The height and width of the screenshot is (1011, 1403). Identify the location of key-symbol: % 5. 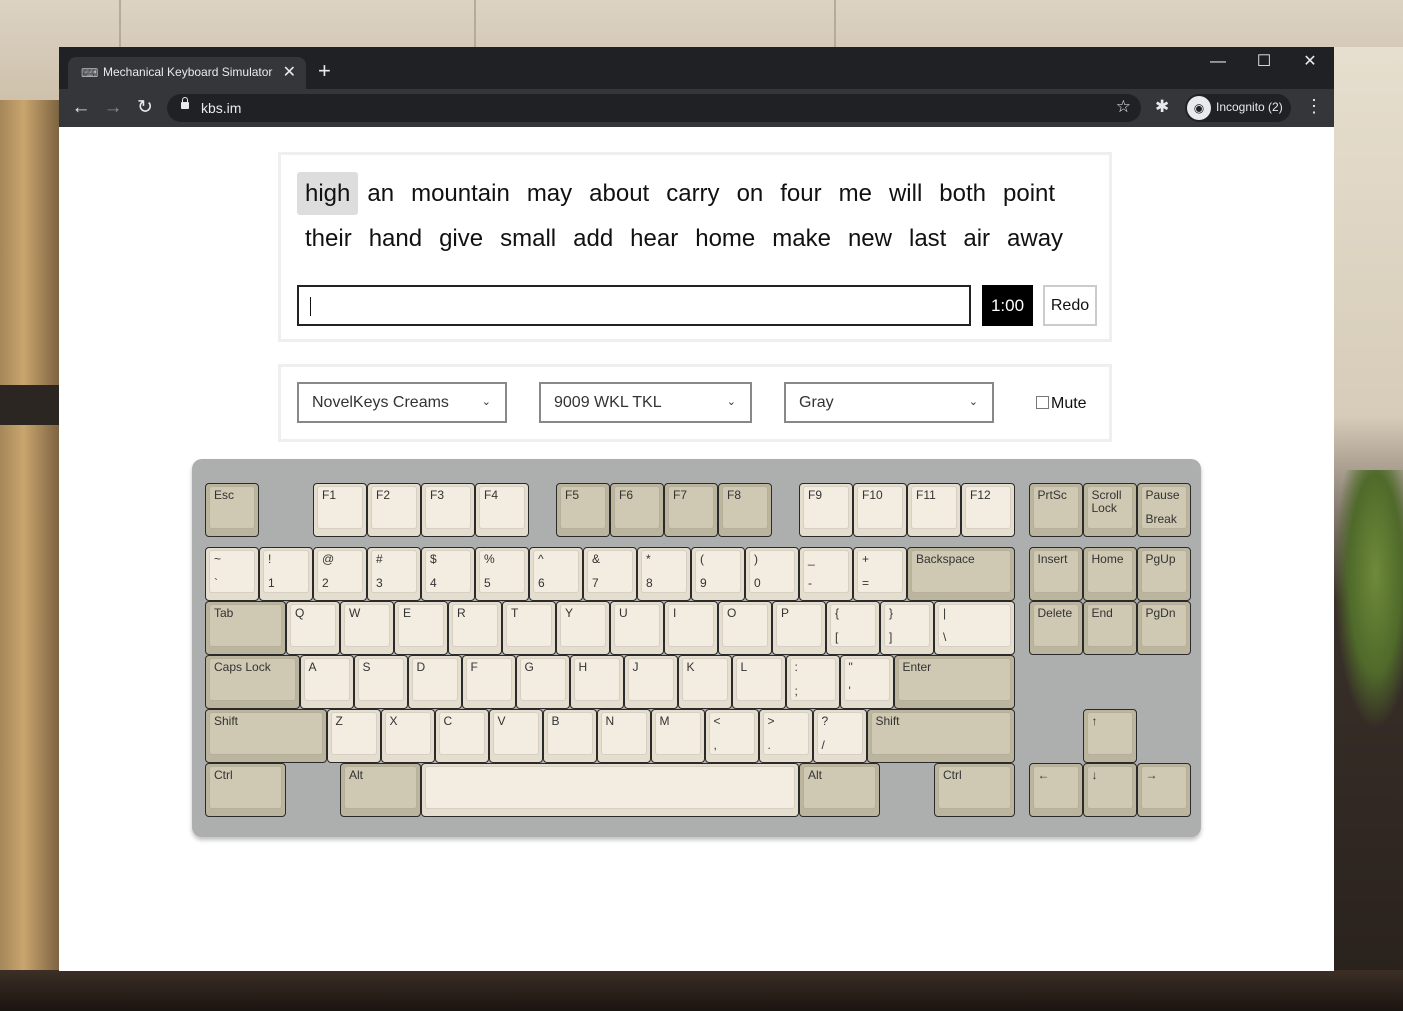
(502, 574).